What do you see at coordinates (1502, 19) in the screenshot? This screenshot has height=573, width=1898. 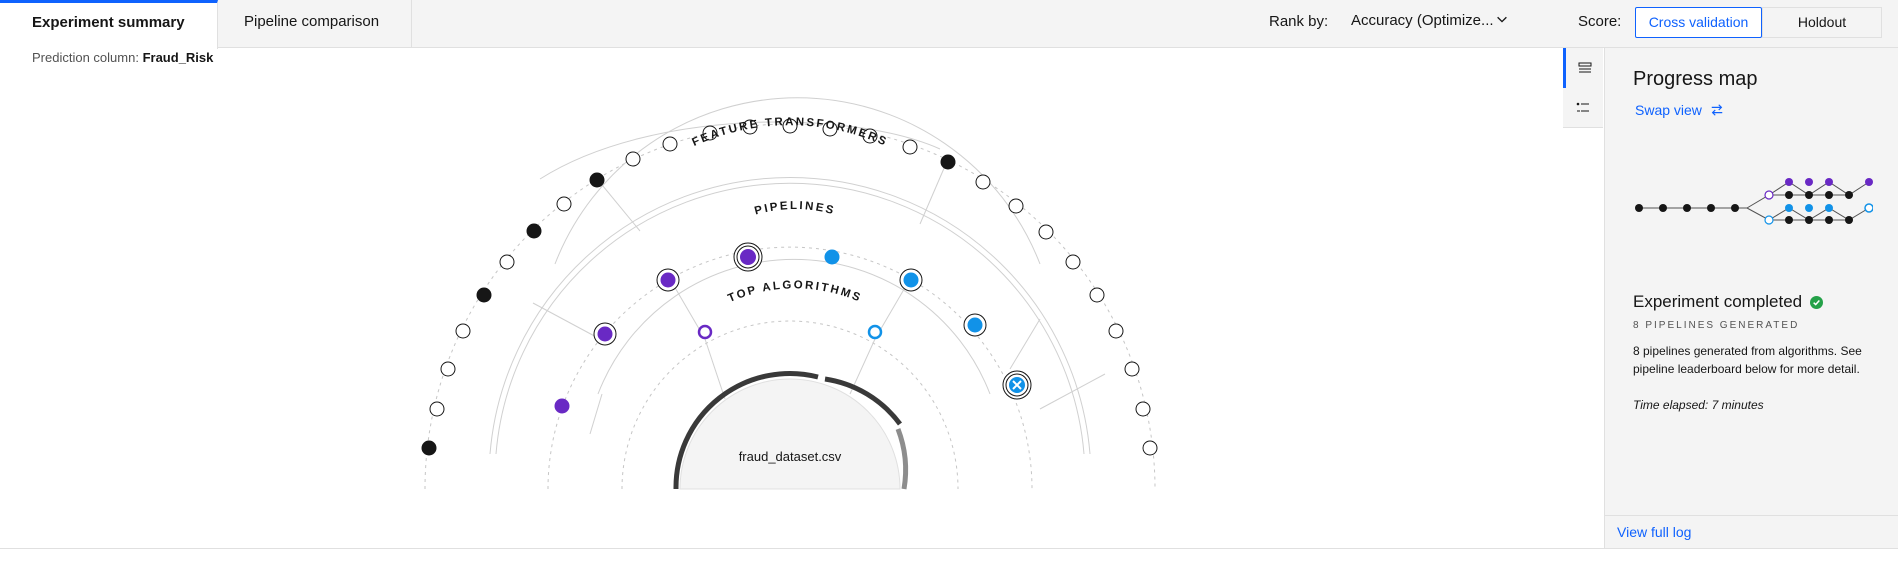 I see `chevron-down-icon` at bounding box center [1502, 19].